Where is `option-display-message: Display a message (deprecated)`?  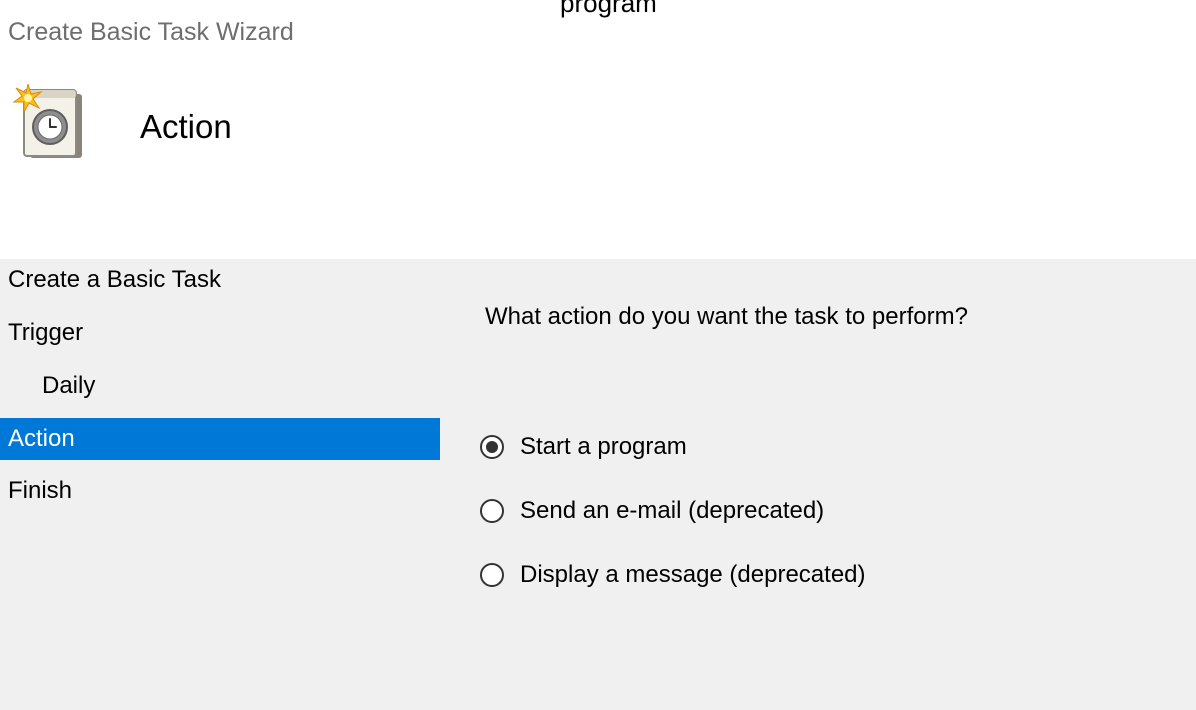 option-display-message: Display a message (deprecated) is located at coordinates (673, 575).